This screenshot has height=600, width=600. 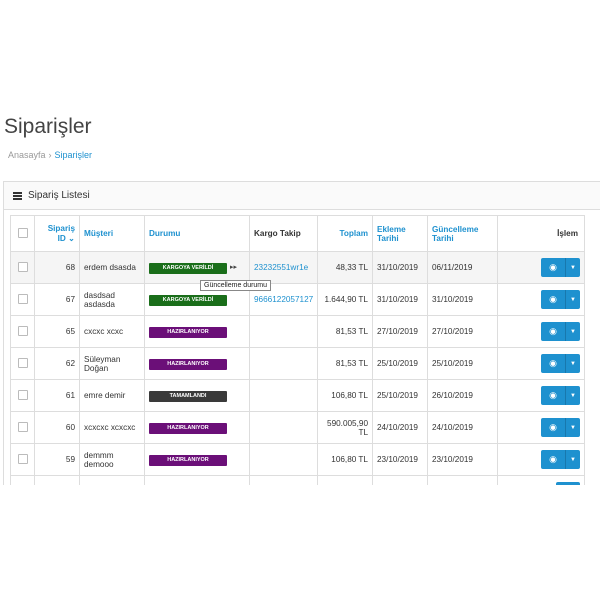 I want to click on tracking-link: 23232551wr1e, so click(x=281, y=267).